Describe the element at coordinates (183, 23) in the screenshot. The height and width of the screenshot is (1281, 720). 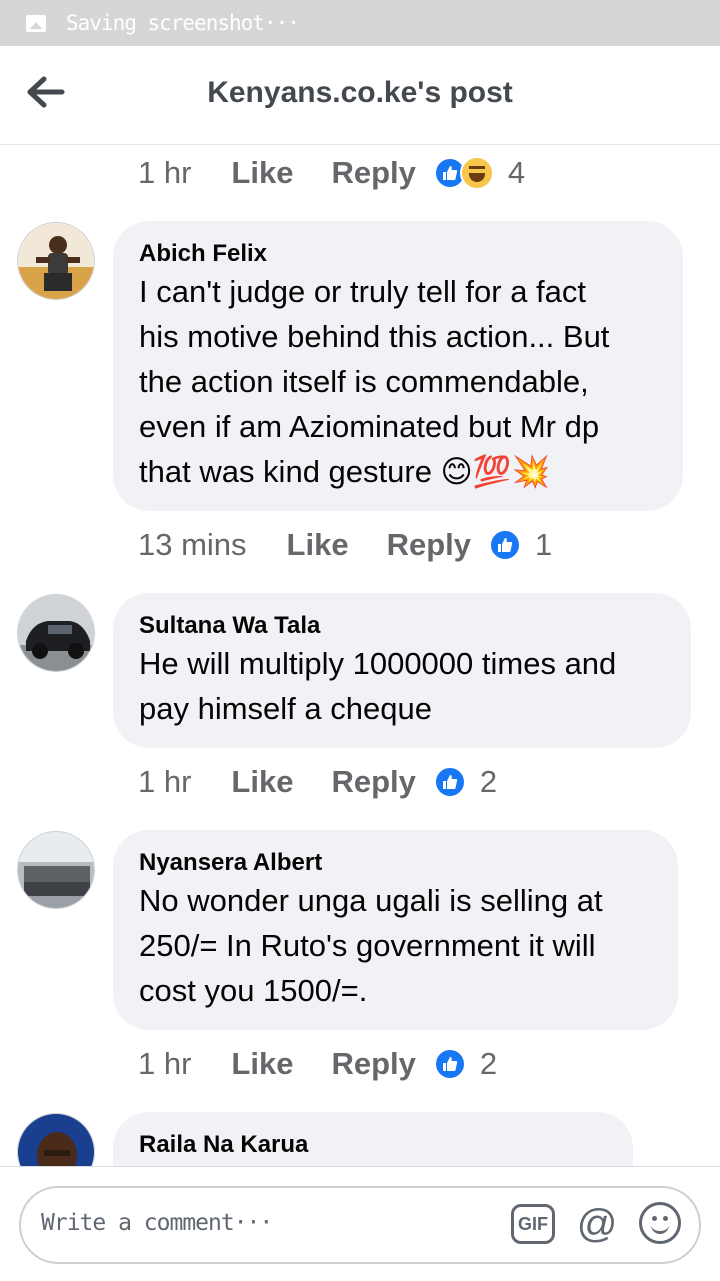
I see `status-text: Saving screenshot···` at that location.